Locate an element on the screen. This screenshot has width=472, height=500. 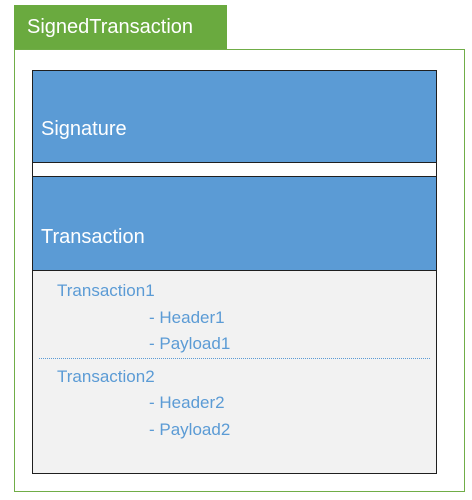
transaction1-name: Transaction1 is located at coordinates (106, 290).